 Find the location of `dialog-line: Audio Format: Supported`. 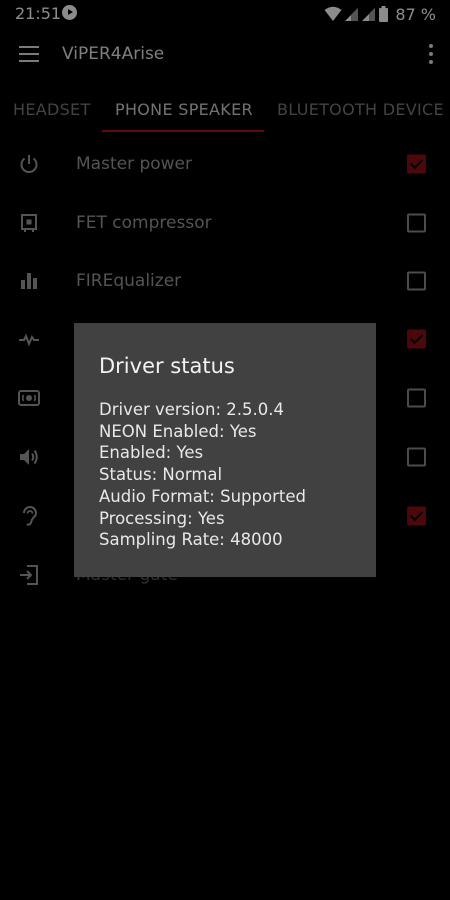

dialog-line: Audio Format: Supported is located at coordinates (202, 496).